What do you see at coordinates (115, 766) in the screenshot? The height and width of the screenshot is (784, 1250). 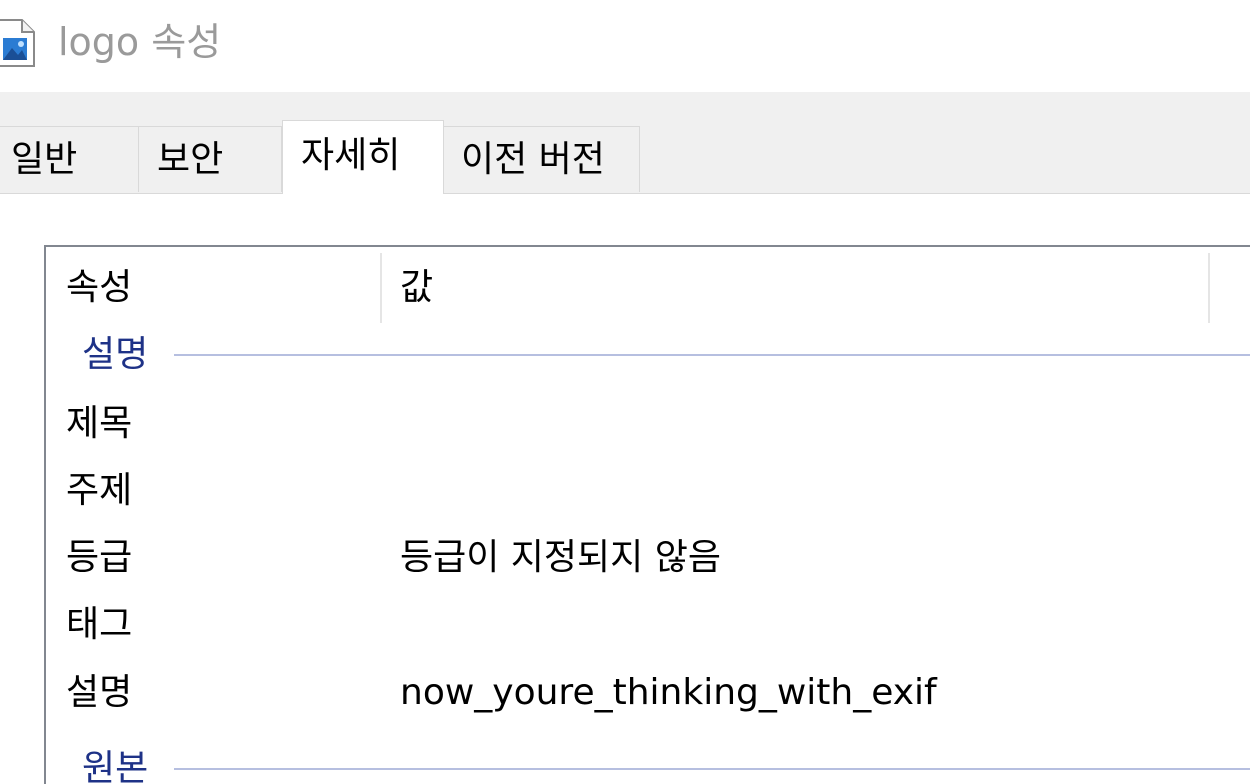 I see `group-header-origin: 원본` at bounding box center [115, 766].